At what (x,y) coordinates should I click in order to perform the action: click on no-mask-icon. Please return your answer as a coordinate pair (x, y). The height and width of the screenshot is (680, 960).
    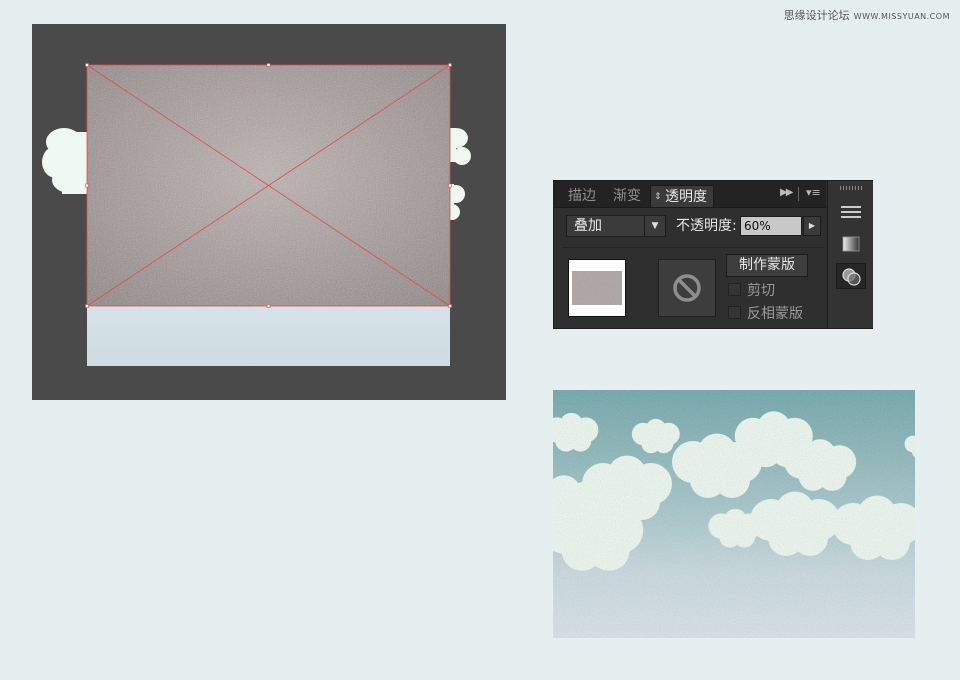
    Looking at the image, I should click on (687, 288).